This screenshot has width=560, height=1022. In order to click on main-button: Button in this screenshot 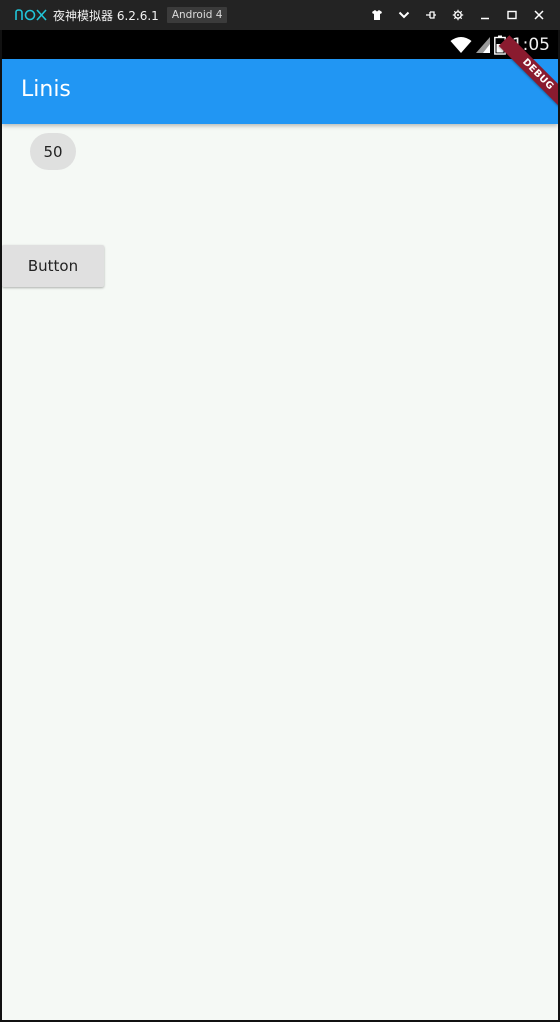, I will do `click(53, 266)`.